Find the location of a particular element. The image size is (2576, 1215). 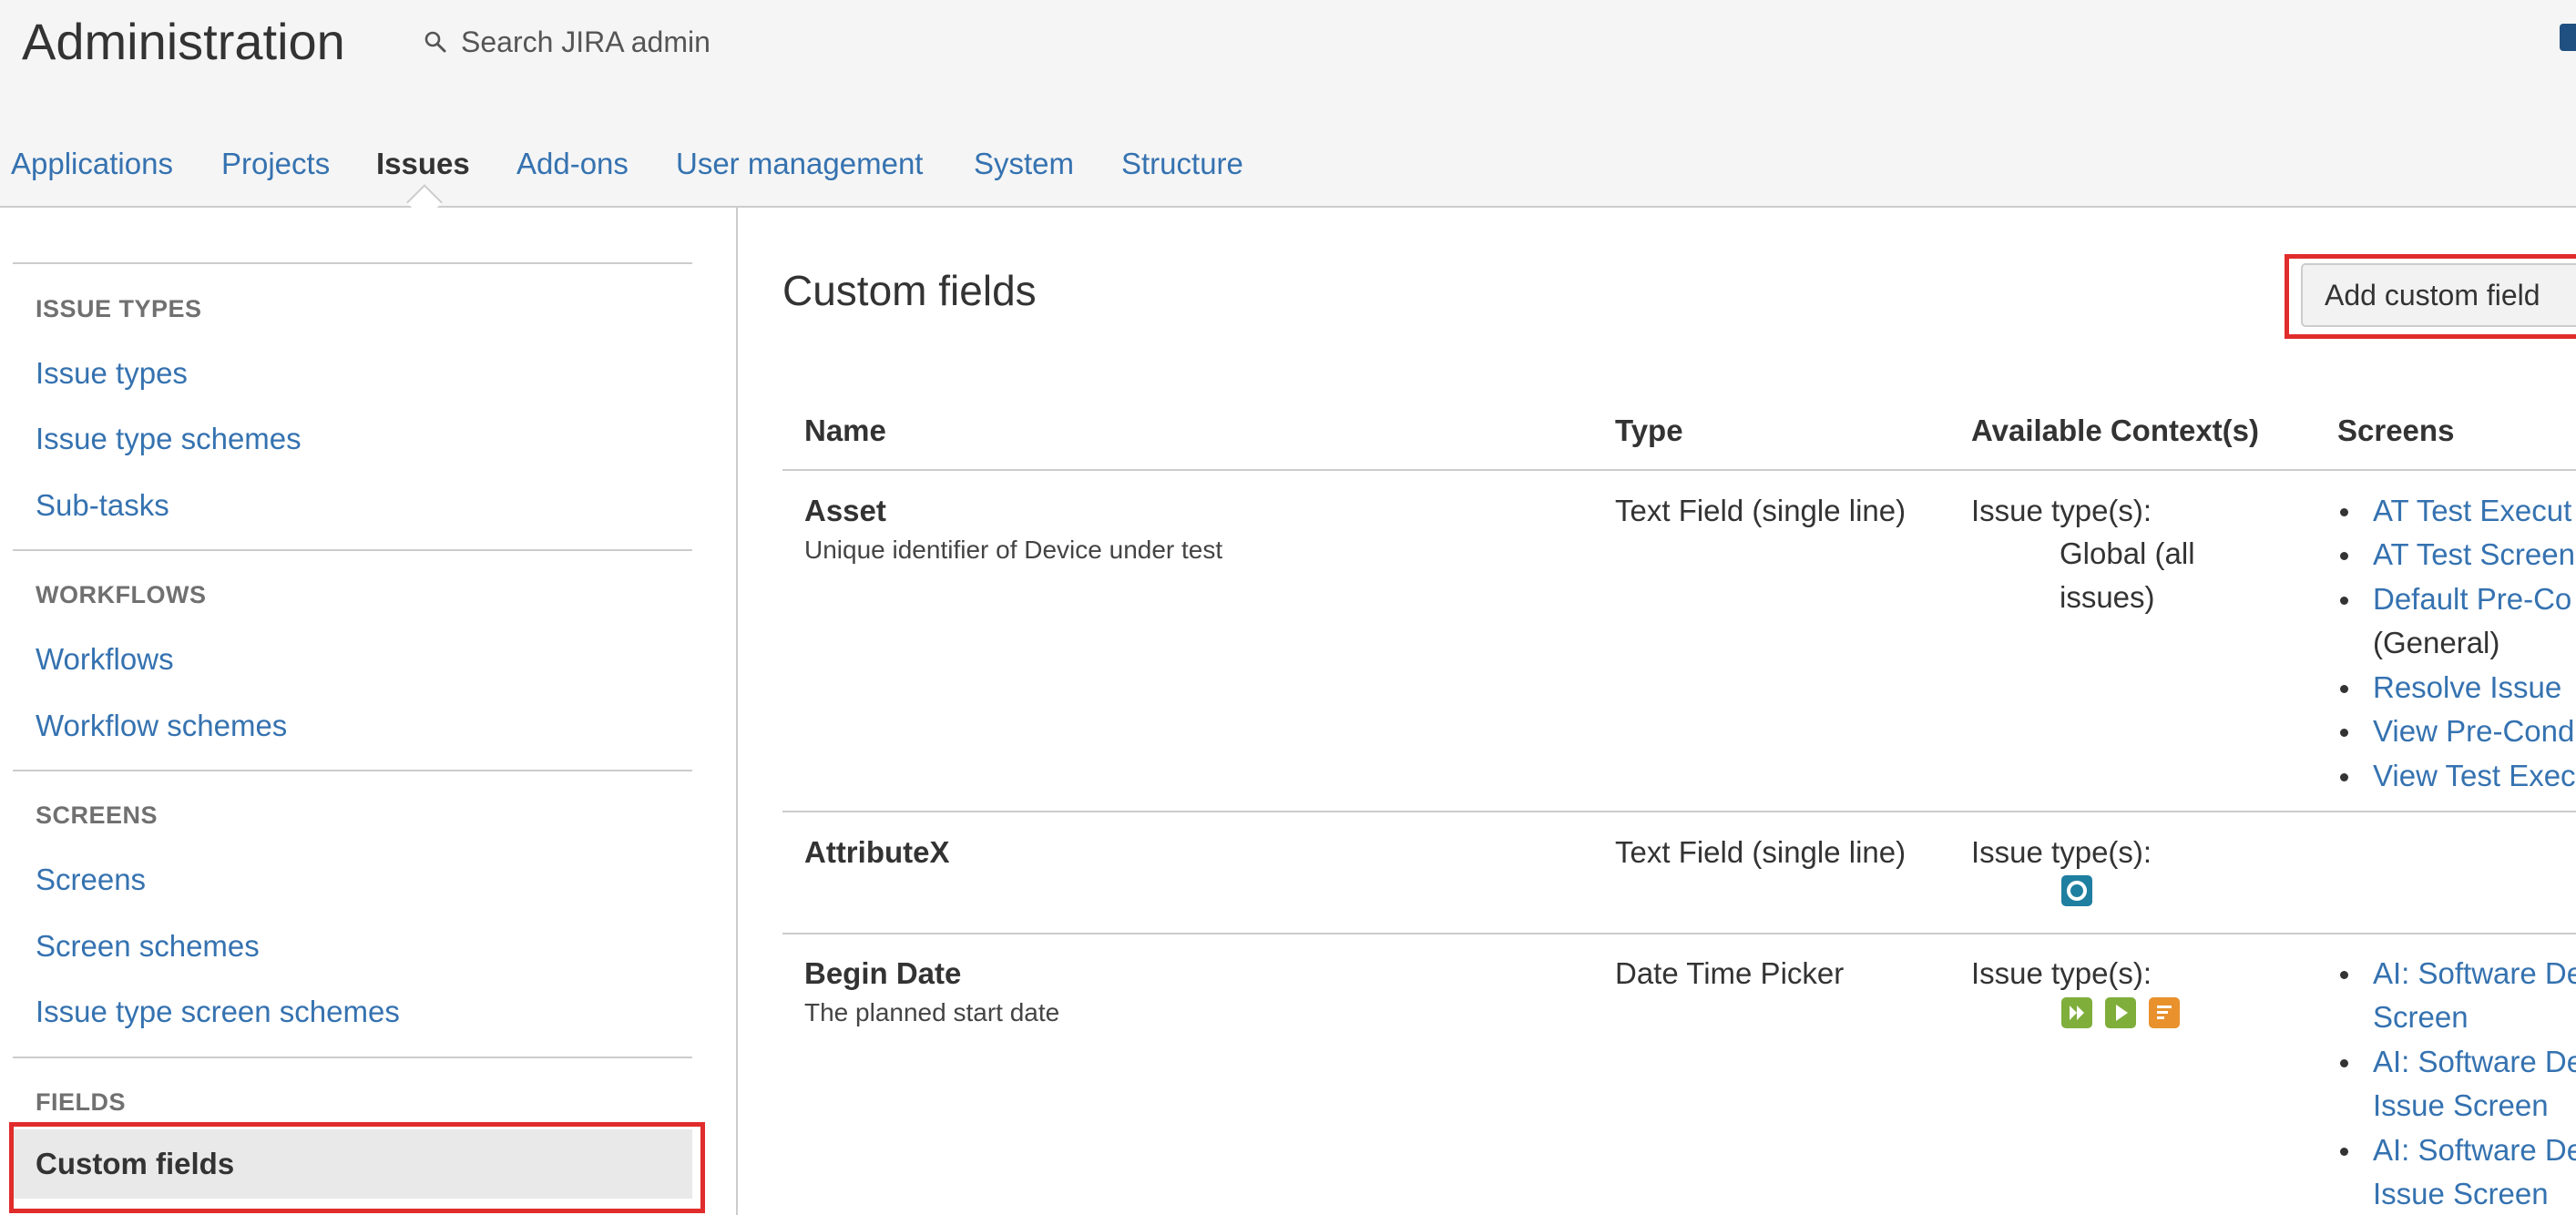

screen-link: Resolve Issue is located at coordinates (2467, 687).